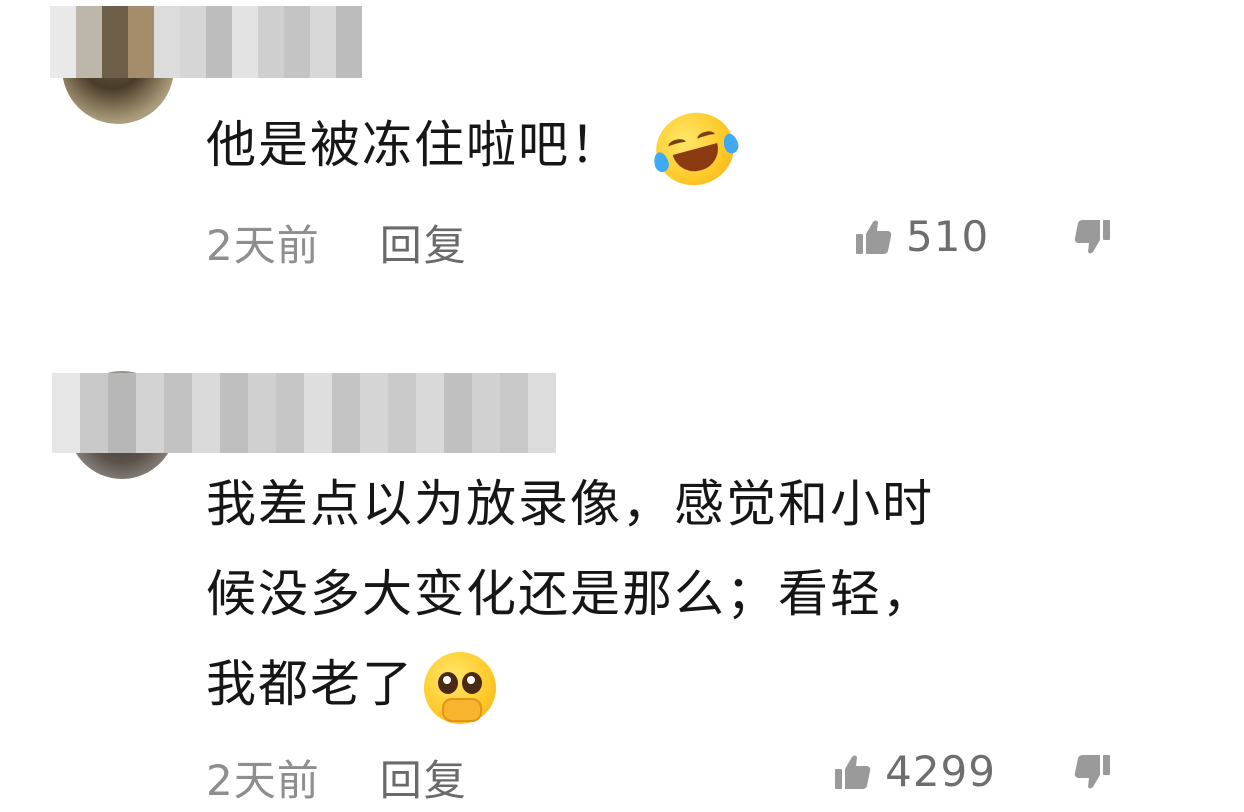  What do you see at coordinates (940, 771) in the screenshot?
I see `like-count: 4299` at bounding box center [940, 771].